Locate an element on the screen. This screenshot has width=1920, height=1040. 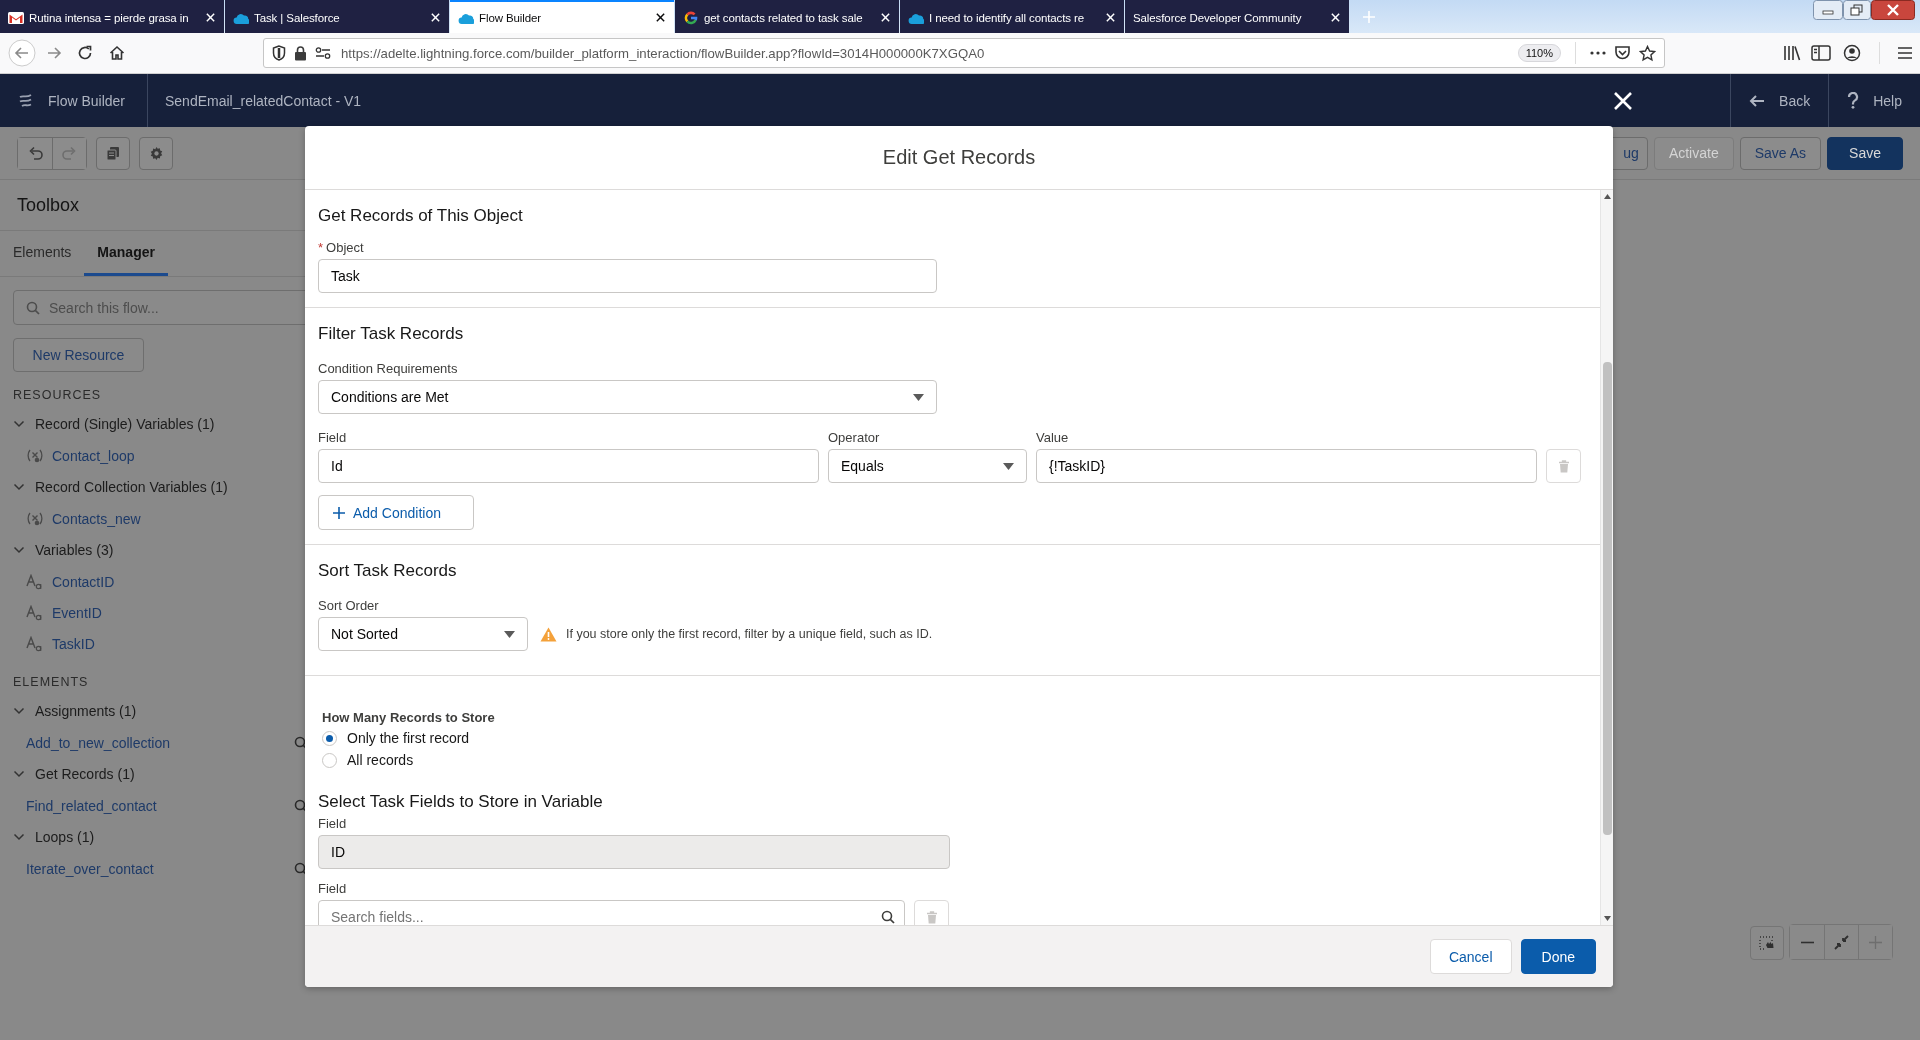
section-heading: Select Task Fields to Store in Variable is located at coordinates (461, 802).